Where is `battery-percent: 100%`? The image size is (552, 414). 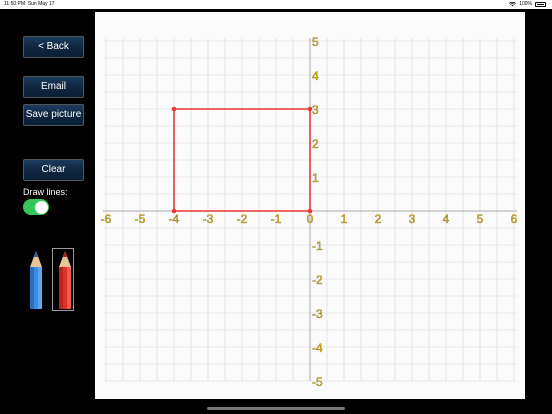
battery-percent: 100% is located at coordinates (525, 4).